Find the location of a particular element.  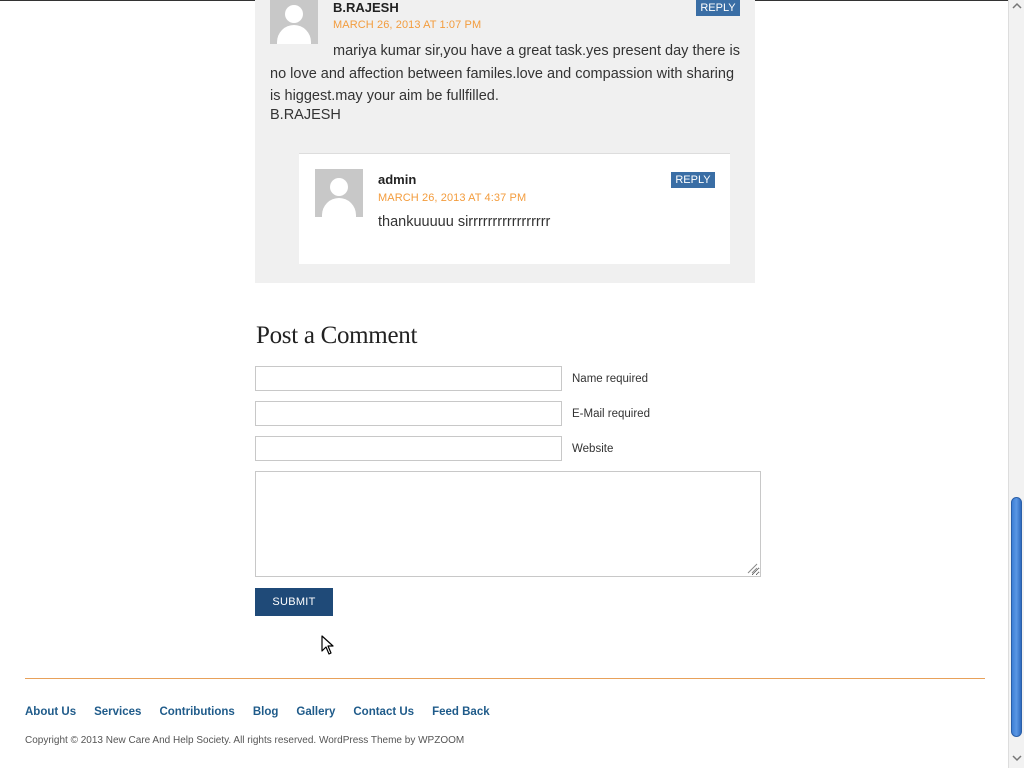

scroll-down-icon is located at coordinates (1017, 758).